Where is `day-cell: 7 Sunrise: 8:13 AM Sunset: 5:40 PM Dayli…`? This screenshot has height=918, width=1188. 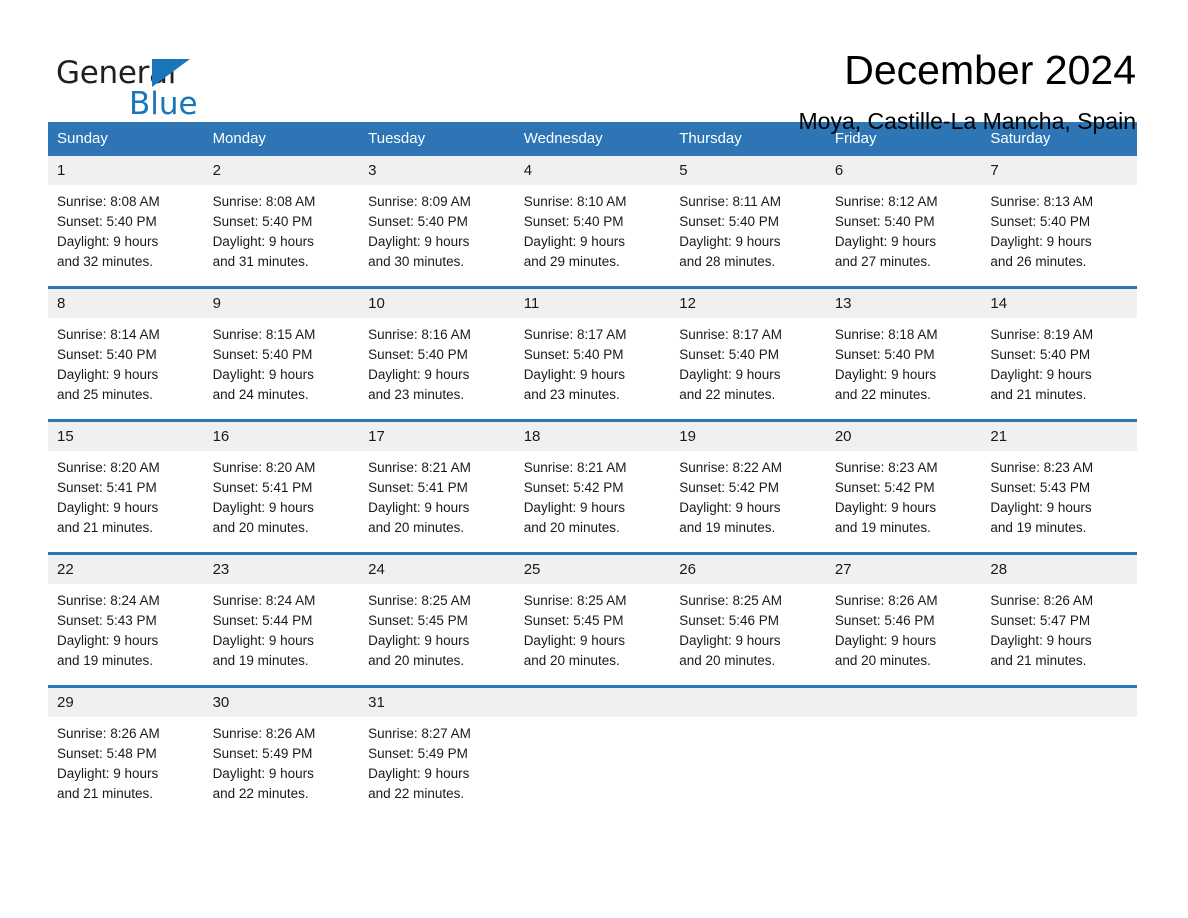
day-cell: 7 Sunrise: 8:13 AM Sunset: 5:40 PM Dayli… is located at coordinates (1059, 222).